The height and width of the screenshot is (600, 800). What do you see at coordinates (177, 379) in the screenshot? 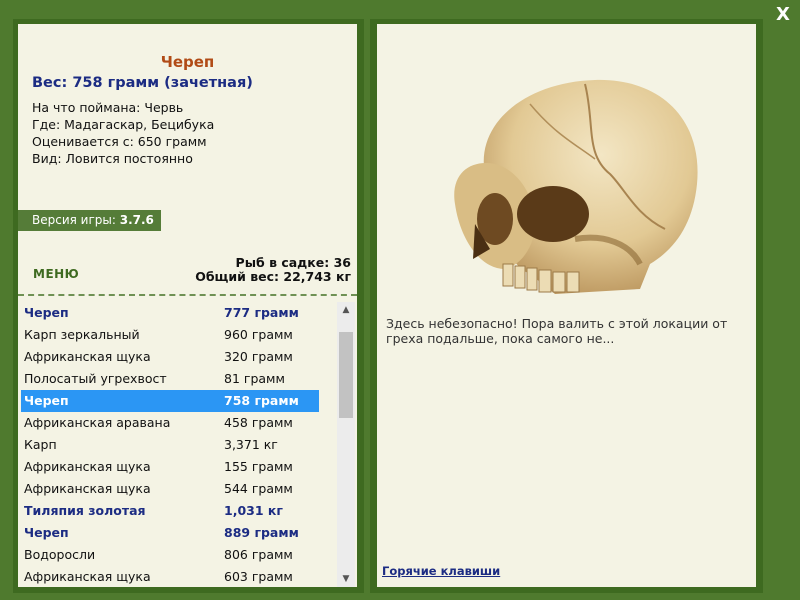
I see `catch-row: Полосатый угрехвост 81 грамм` at bounding box center [177, 379].